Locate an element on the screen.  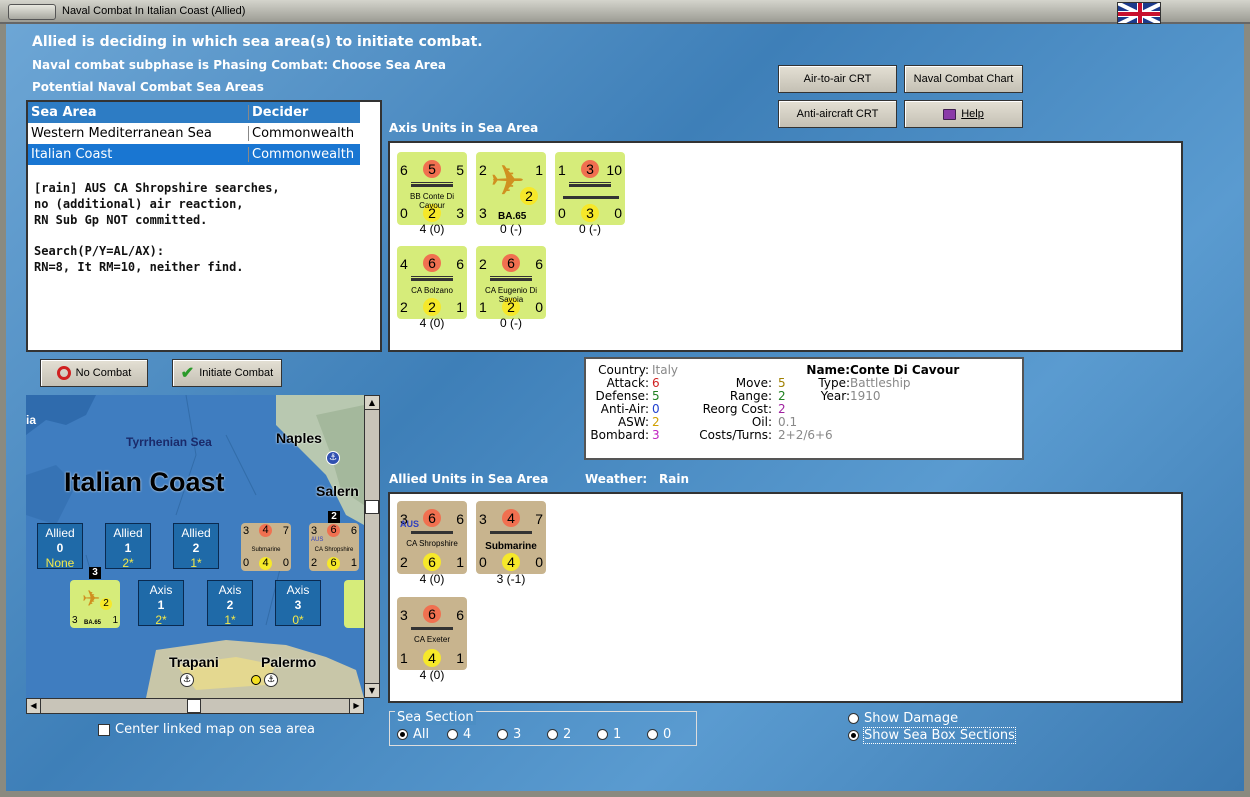
naval-combat-chart-button: Naval Combat Chart is located at coordinates (963, 79).